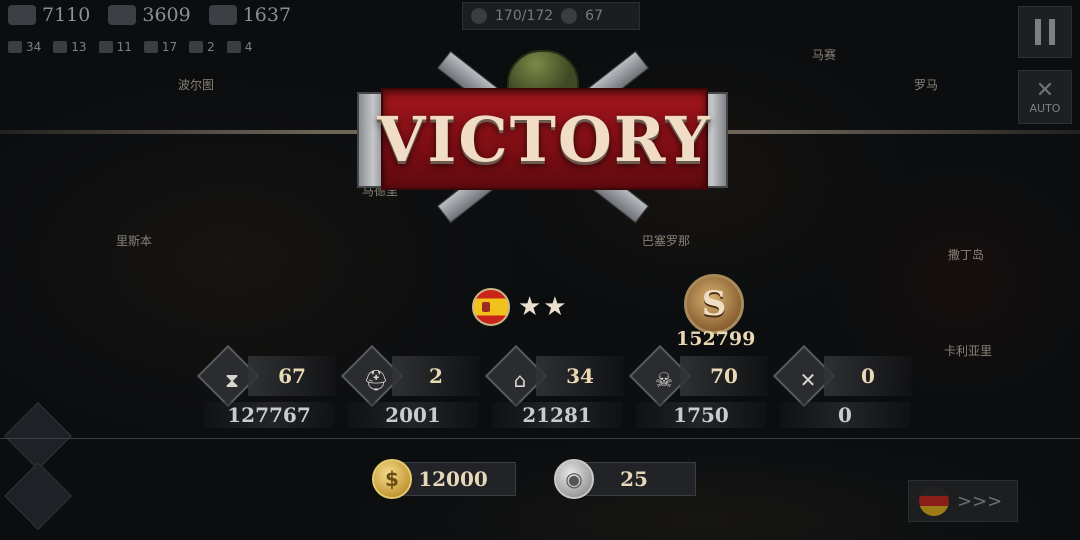 The height and width of the screenshot is (540, 1080). Describe the element at coordinates (22, 15) in the screenshot. I see `supply-icon` at that location.